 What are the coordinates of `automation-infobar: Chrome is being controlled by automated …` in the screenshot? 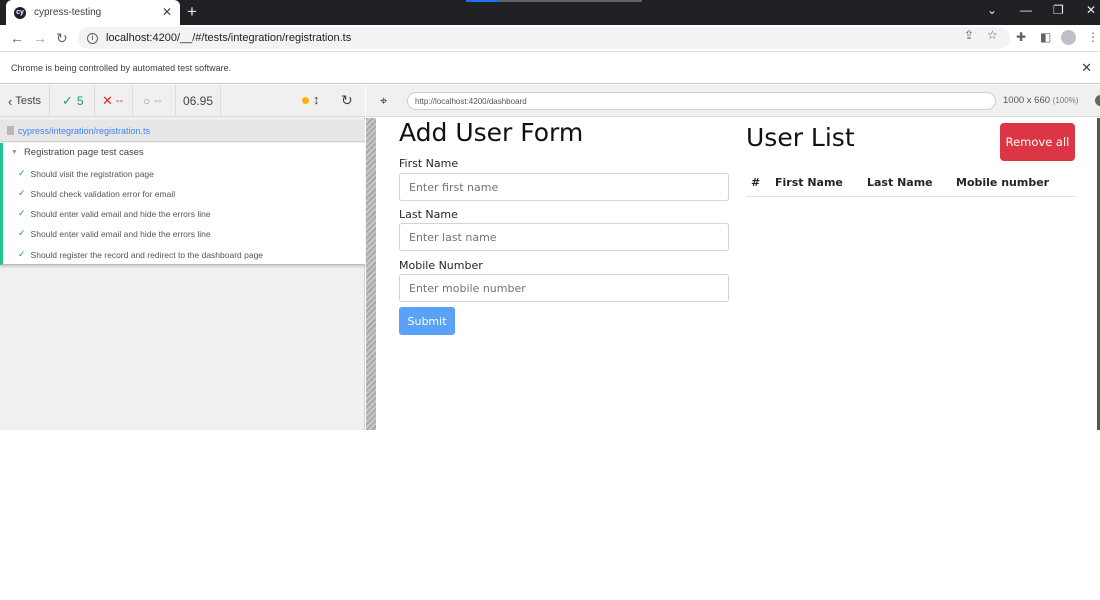 It's located at (550, 67).